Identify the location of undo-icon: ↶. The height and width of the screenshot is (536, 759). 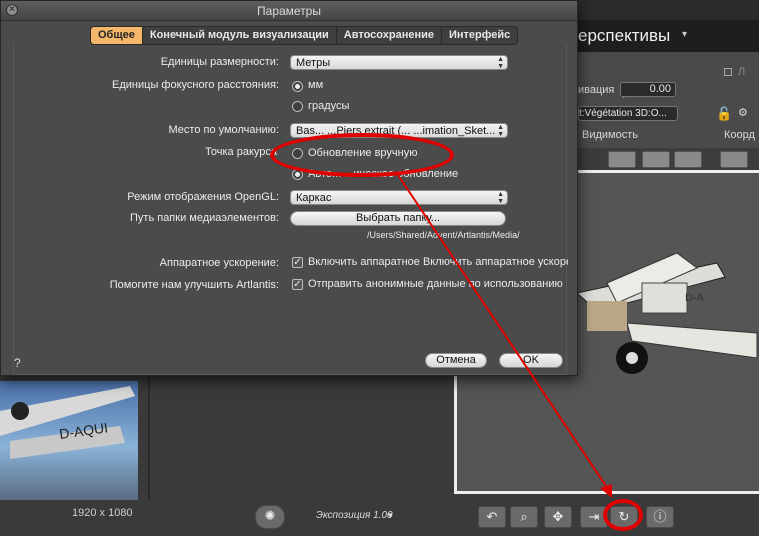
(492, 517).